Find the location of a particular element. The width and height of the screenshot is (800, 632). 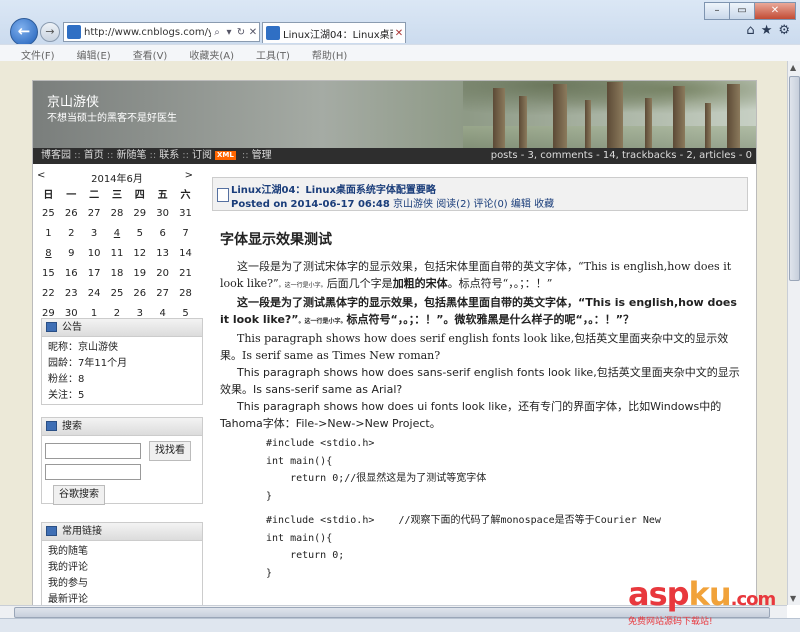

dropdown-icon: ▾ is located at coordinates (229, 32).